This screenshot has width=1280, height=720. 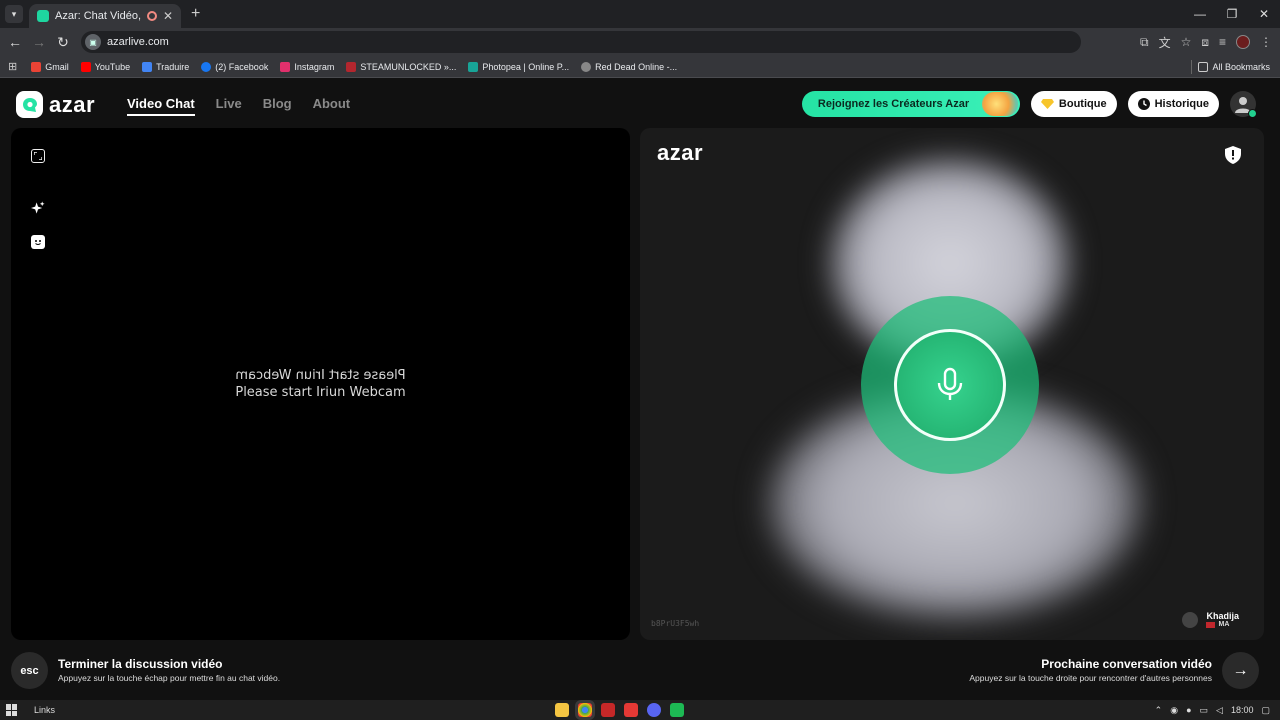 I want to click on menu-kebab-icon: ⋮, so click(x=1266, y=42).